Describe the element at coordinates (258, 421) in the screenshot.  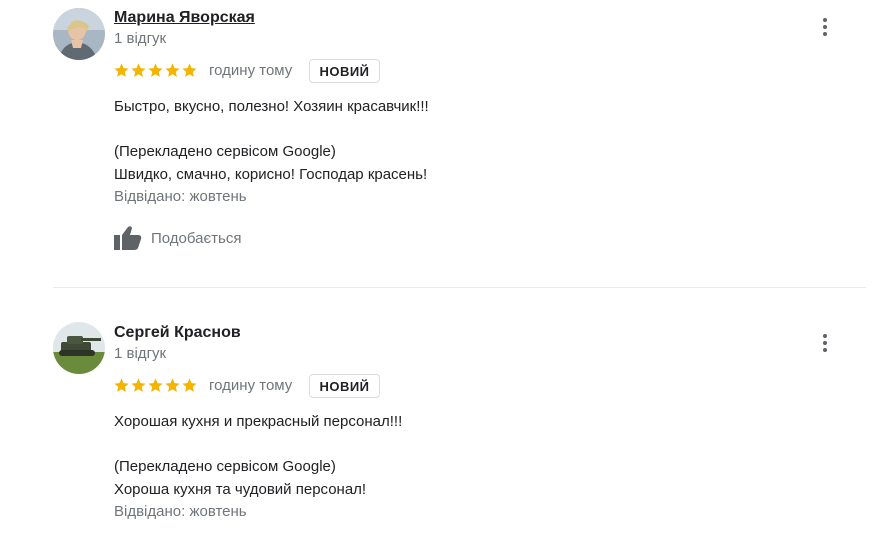
I see `review-original-text: Хорошая кухня и прекрасный персонал!!!` at that location.